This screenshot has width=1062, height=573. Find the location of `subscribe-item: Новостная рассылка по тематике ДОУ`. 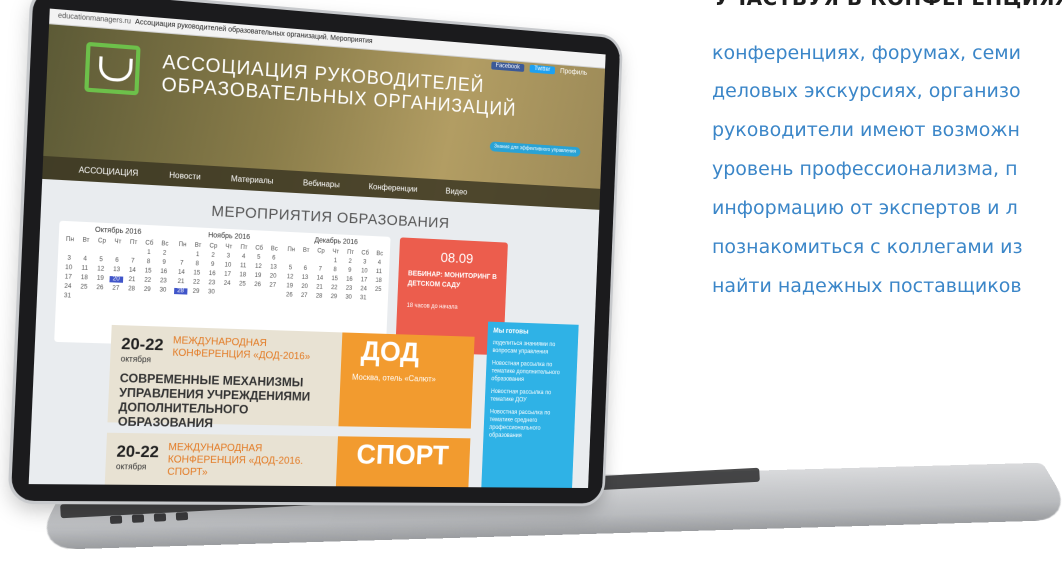

subscribe-item: Новостная рассылка по тематике ДОУ is located at coordinates (530, 396).